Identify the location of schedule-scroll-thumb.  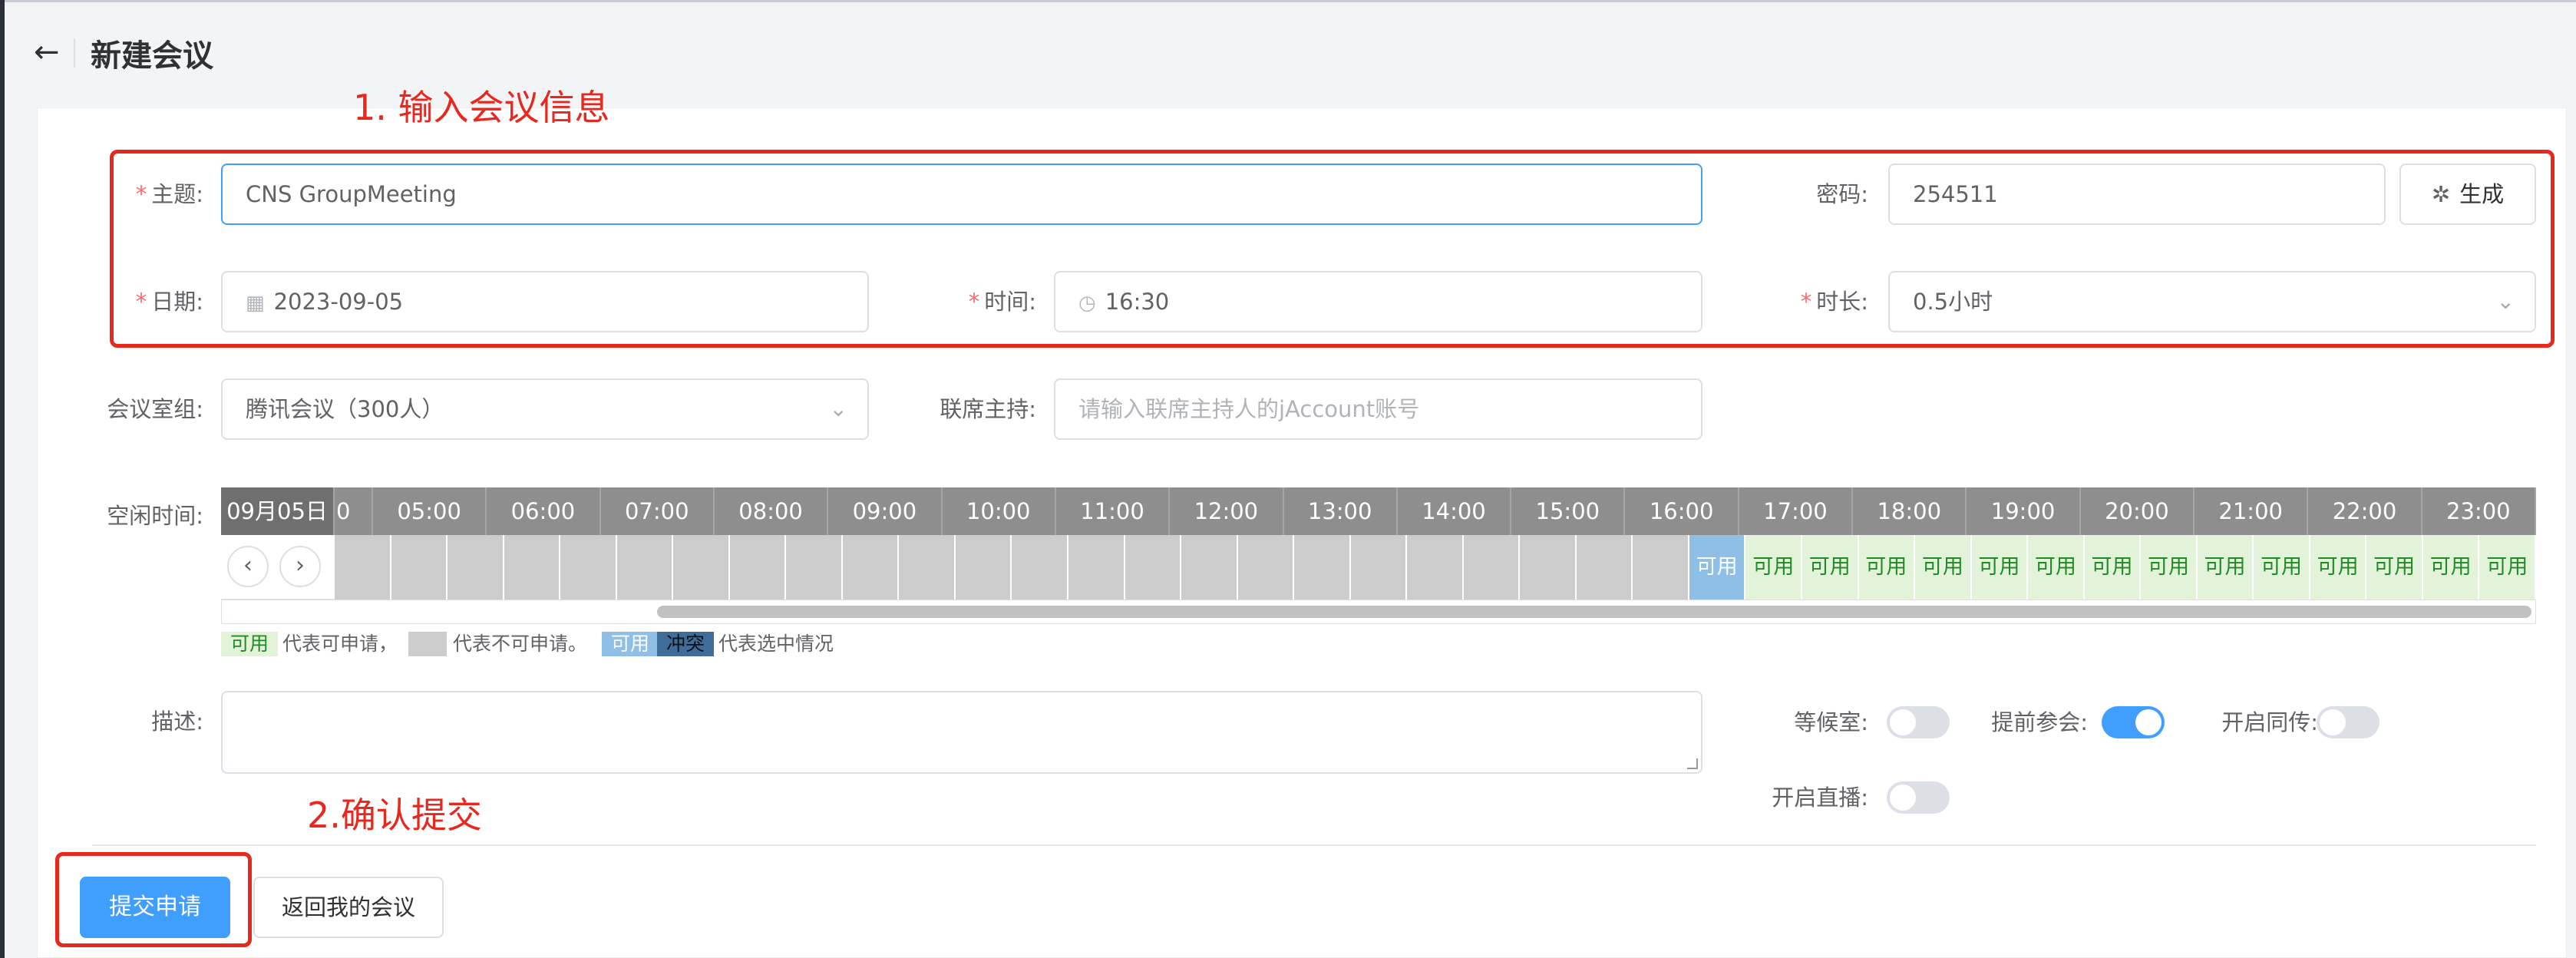
(1594, 612).